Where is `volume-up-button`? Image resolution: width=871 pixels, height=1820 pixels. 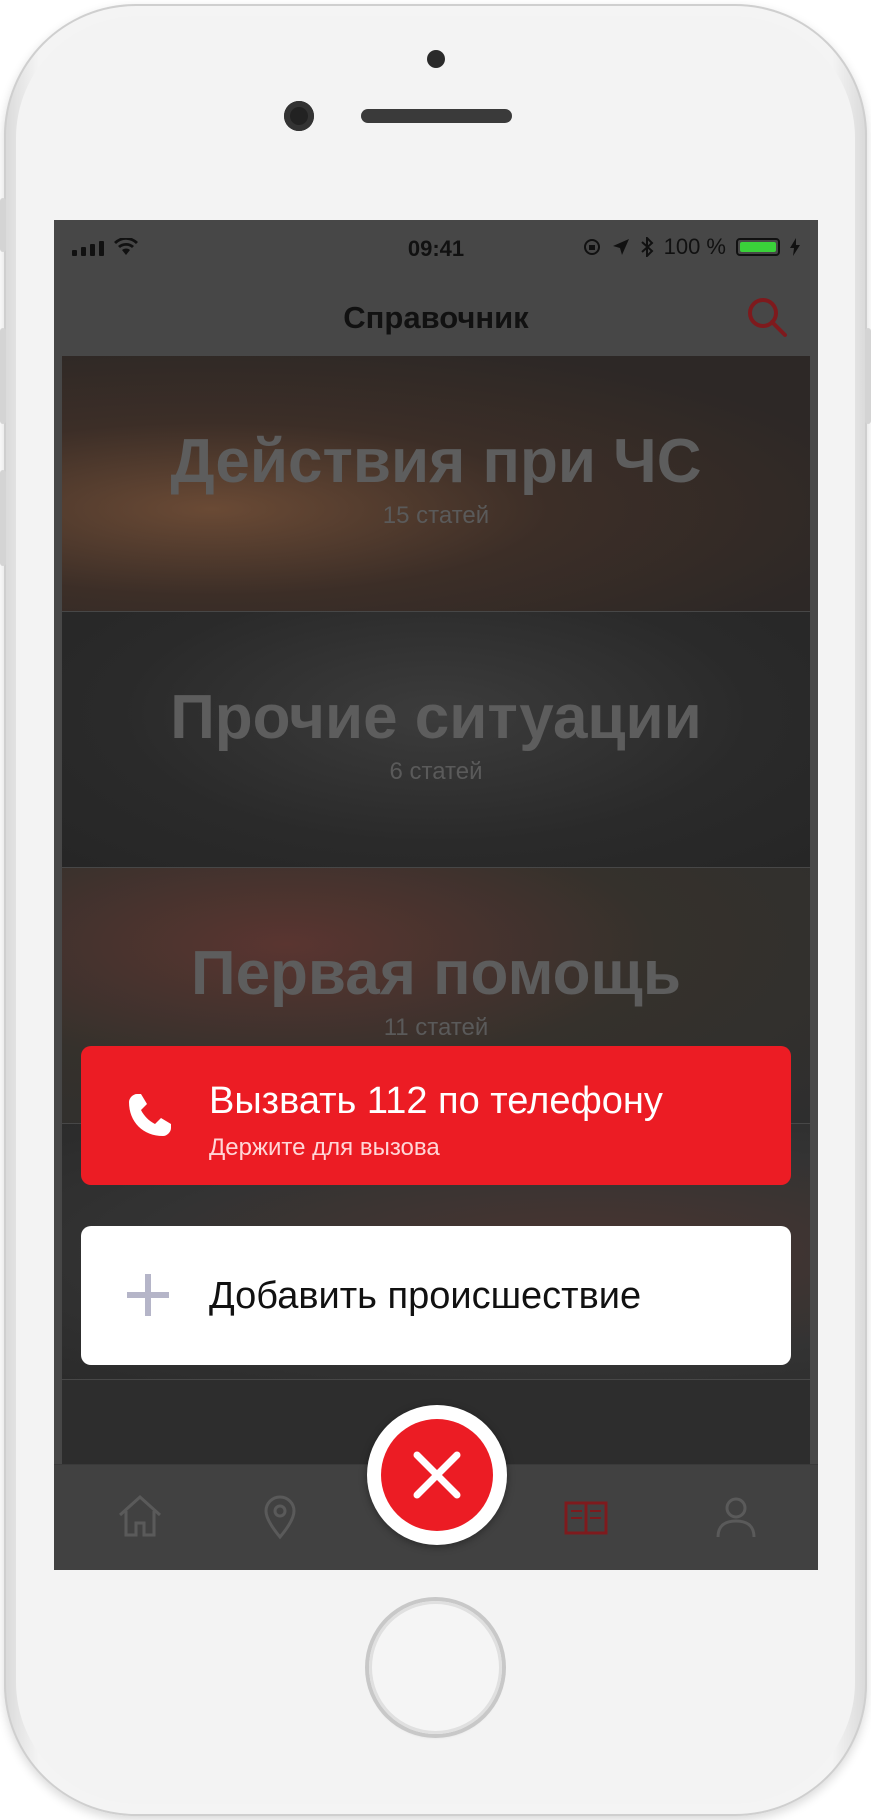 volume-up-button is located at coordinates (3, 376).